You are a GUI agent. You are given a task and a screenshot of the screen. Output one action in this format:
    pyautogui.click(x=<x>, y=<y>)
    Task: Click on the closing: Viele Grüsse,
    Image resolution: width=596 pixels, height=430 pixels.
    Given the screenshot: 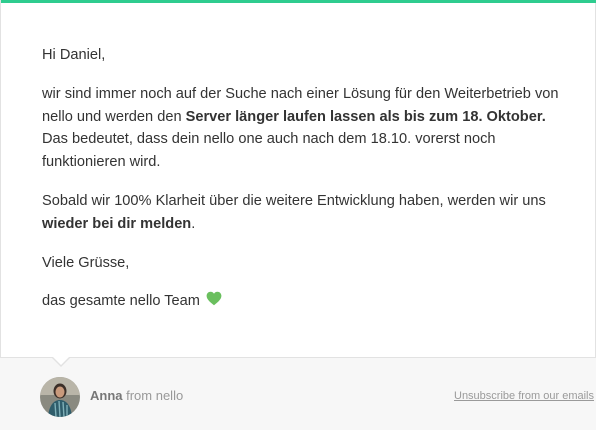 What is the action you would take?
    pyautogui.click(x=86, y=262)
    